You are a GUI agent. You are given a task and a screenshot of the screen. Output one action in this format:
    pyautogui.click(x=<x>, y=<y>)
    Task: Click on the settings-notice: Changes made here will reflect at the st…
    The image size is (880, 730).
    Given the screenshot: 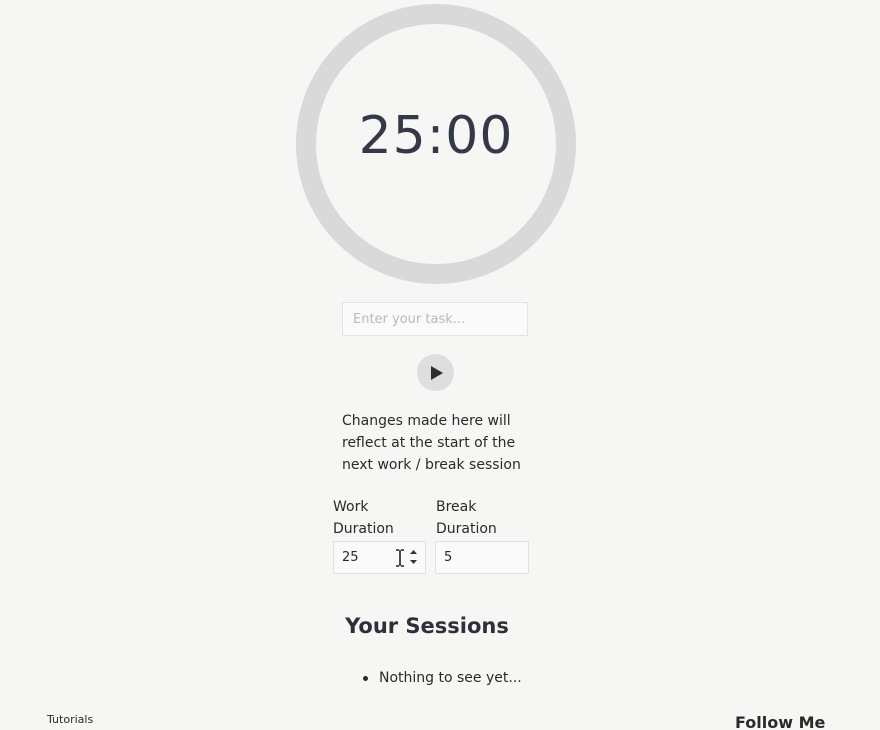 What is the action you would take?
    pyautogui.click(x=431, y=443)
    